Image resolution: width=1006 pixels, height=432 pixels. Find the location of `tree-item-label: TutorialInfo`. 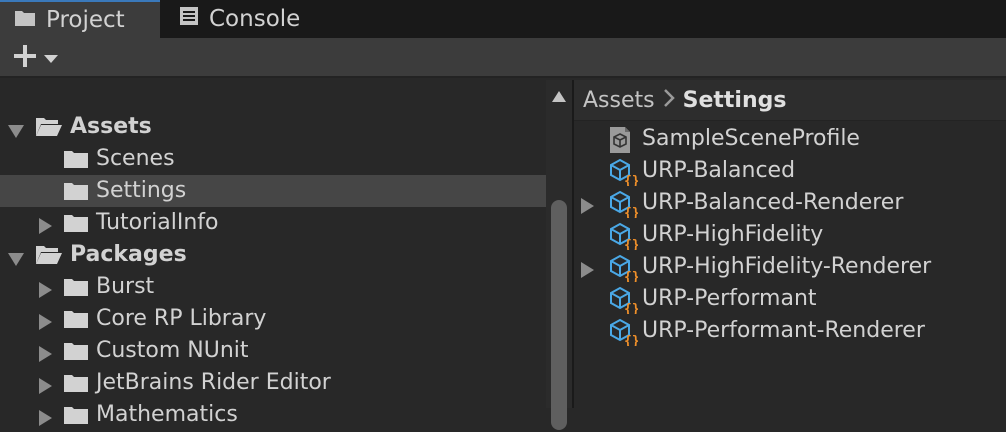

tree-item-label: TutorialInfo is located at coordinates (157, 222).